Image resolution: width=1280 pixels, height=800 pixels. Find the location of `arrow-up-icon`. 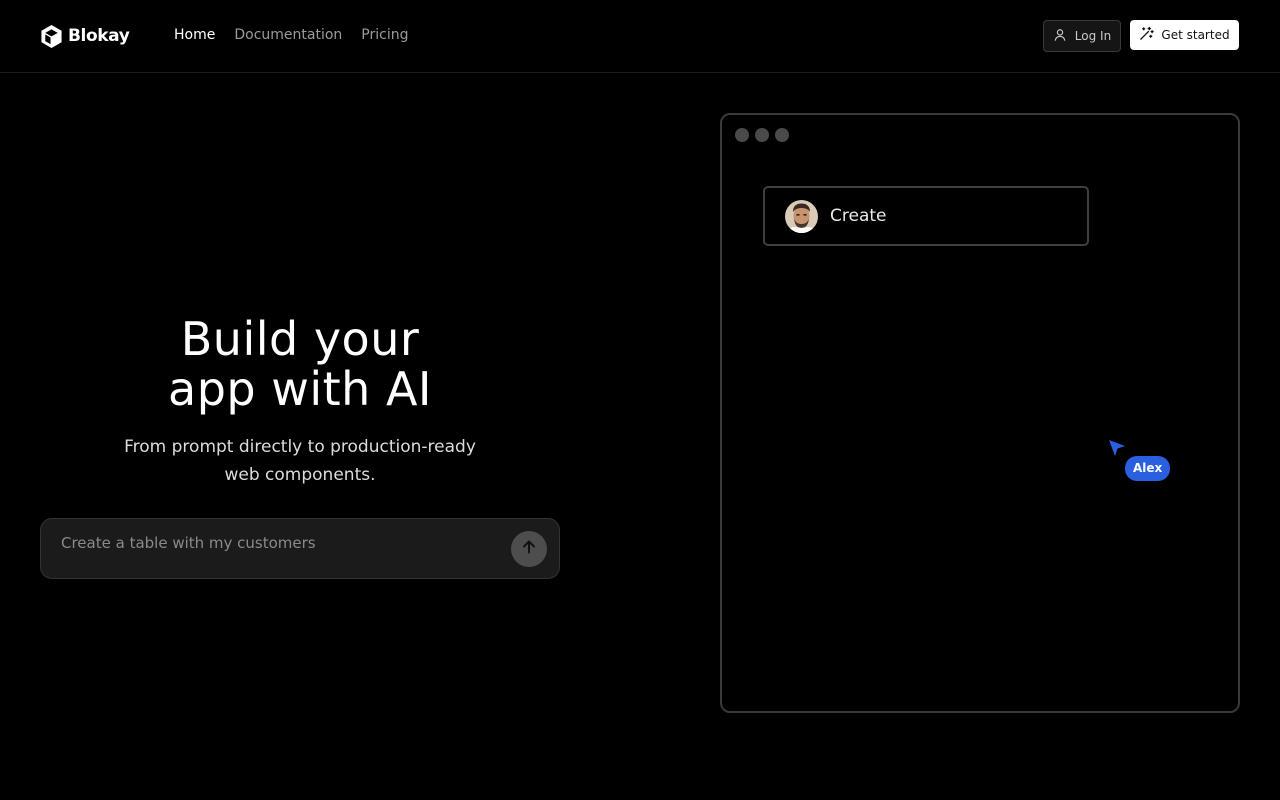

arrow-up-icon is located at coordinates (529, 549).